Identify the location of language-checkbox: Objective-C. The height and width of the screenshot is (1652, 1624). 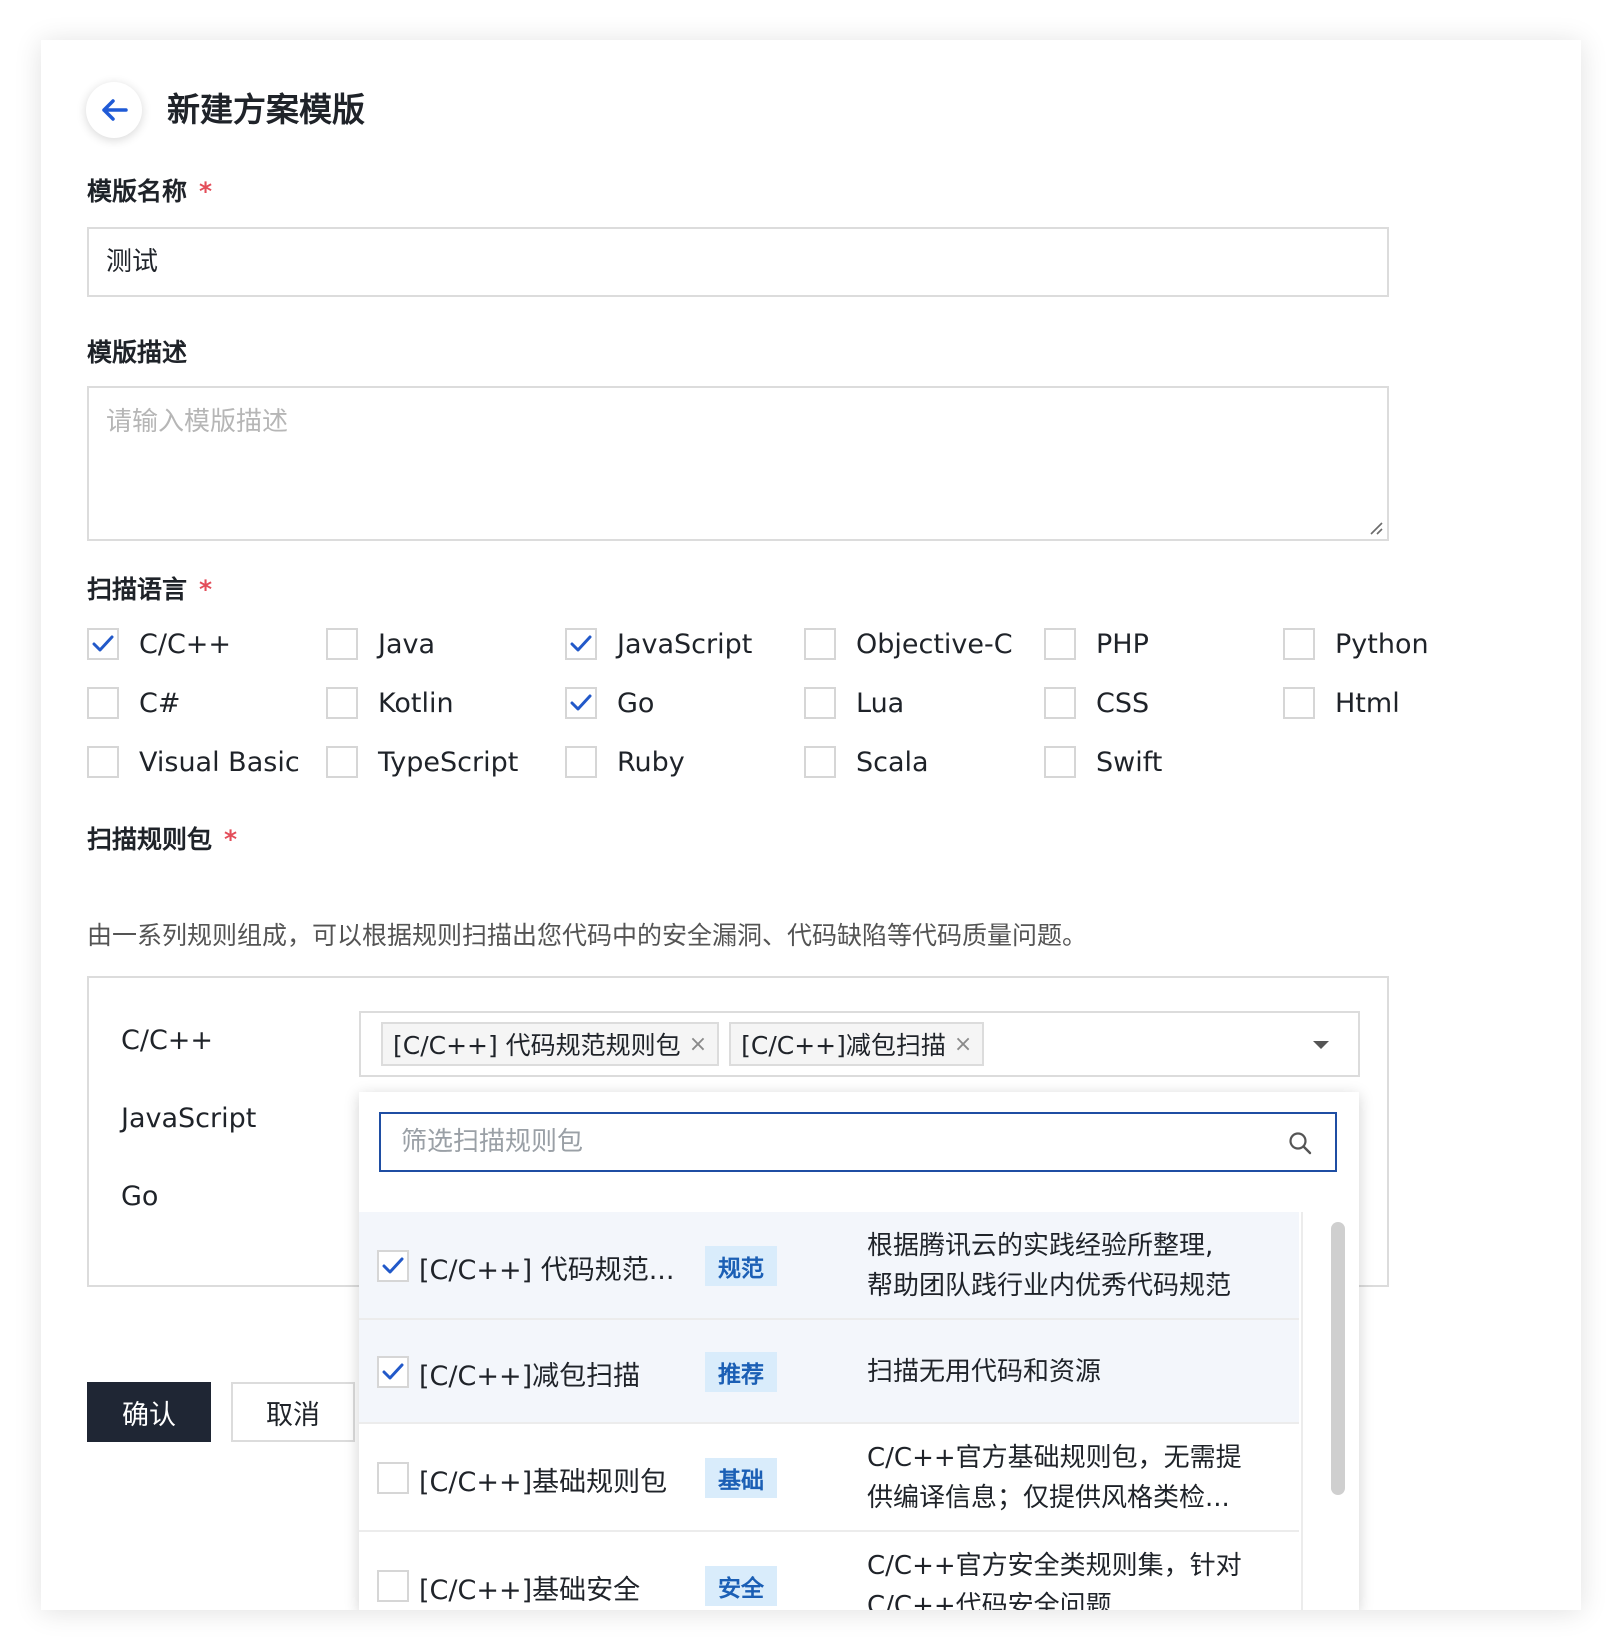
(908, 644).